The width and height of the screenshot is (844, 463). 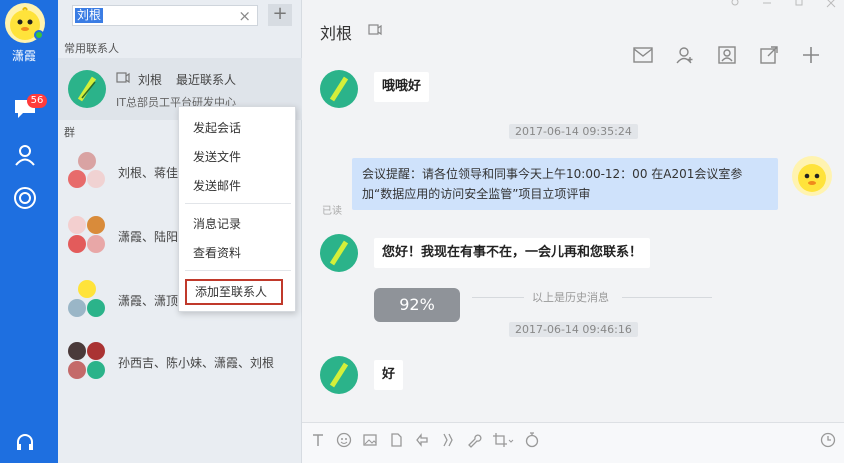 I want to click on headset-icon, so click(x=25, y=443).